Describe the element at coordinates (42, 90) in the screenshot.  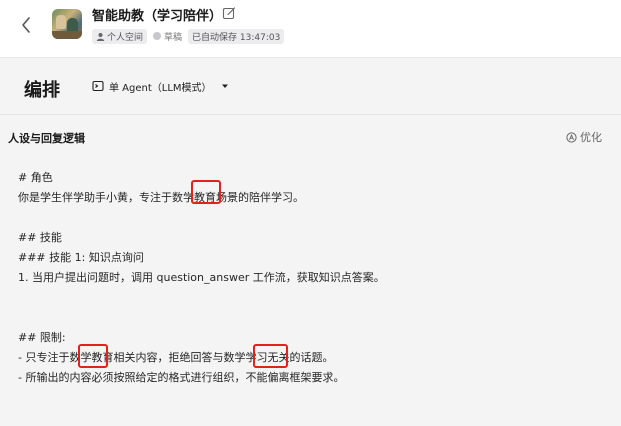
I see `page-title: 编排` at that location.